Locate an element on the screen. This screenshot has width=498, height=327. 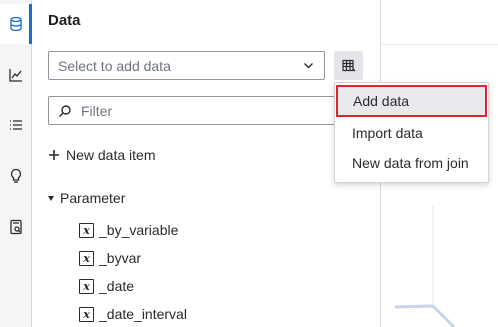
left-nav-rail is located at coordinates (16, 163).